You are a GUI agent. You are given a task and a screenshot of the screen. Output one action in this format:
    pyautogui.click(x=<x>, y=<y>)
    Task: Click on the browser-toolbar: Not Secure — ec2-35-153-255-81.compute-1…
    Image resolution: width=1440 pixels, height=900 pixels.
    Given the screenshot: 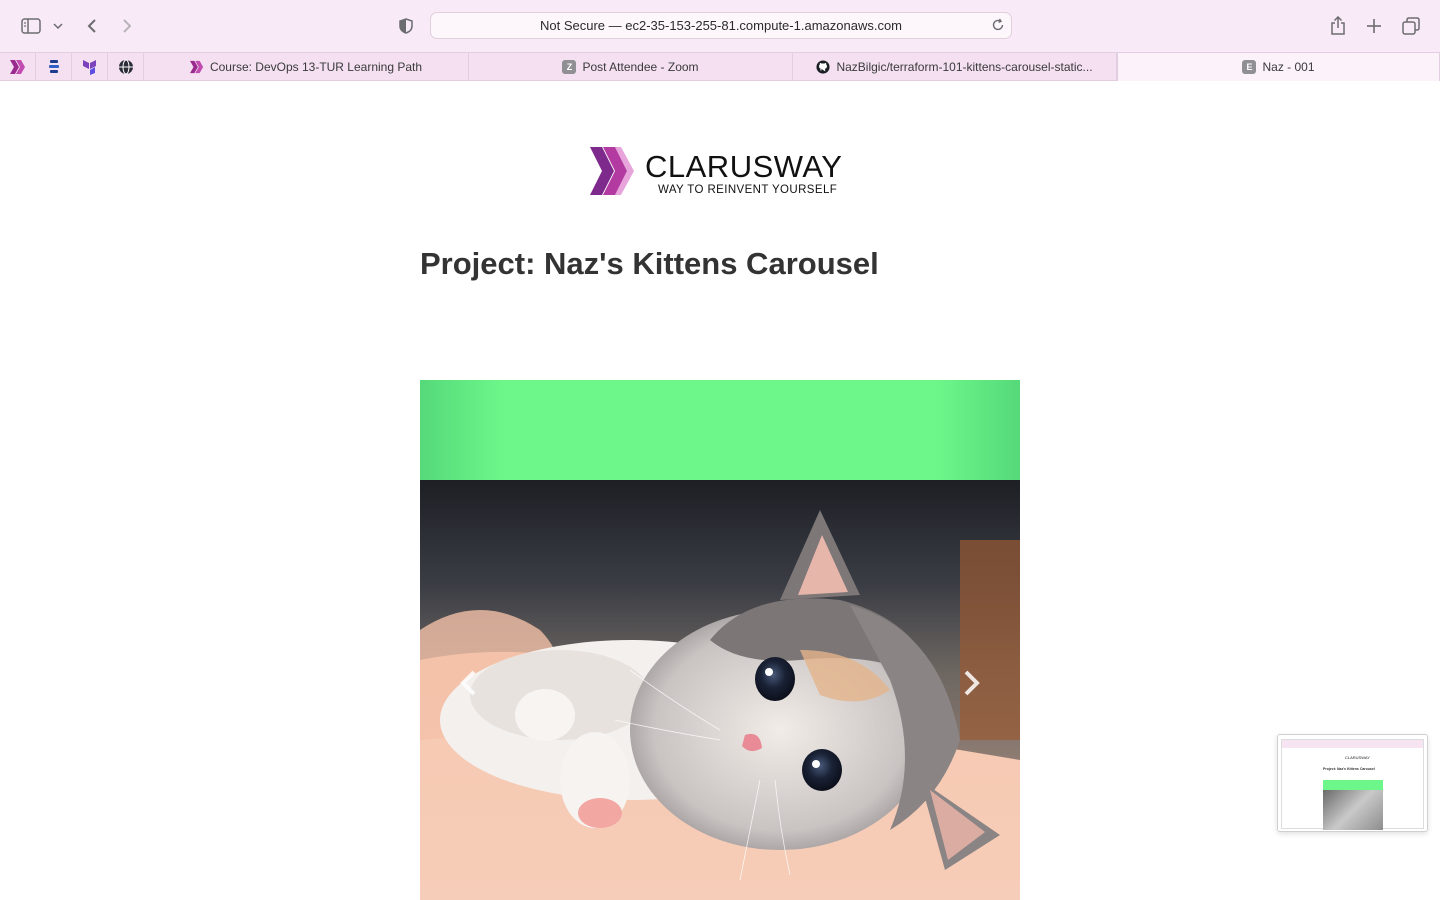 What is the action you would take?
    pyautogui.click(x=720, y=26)
    